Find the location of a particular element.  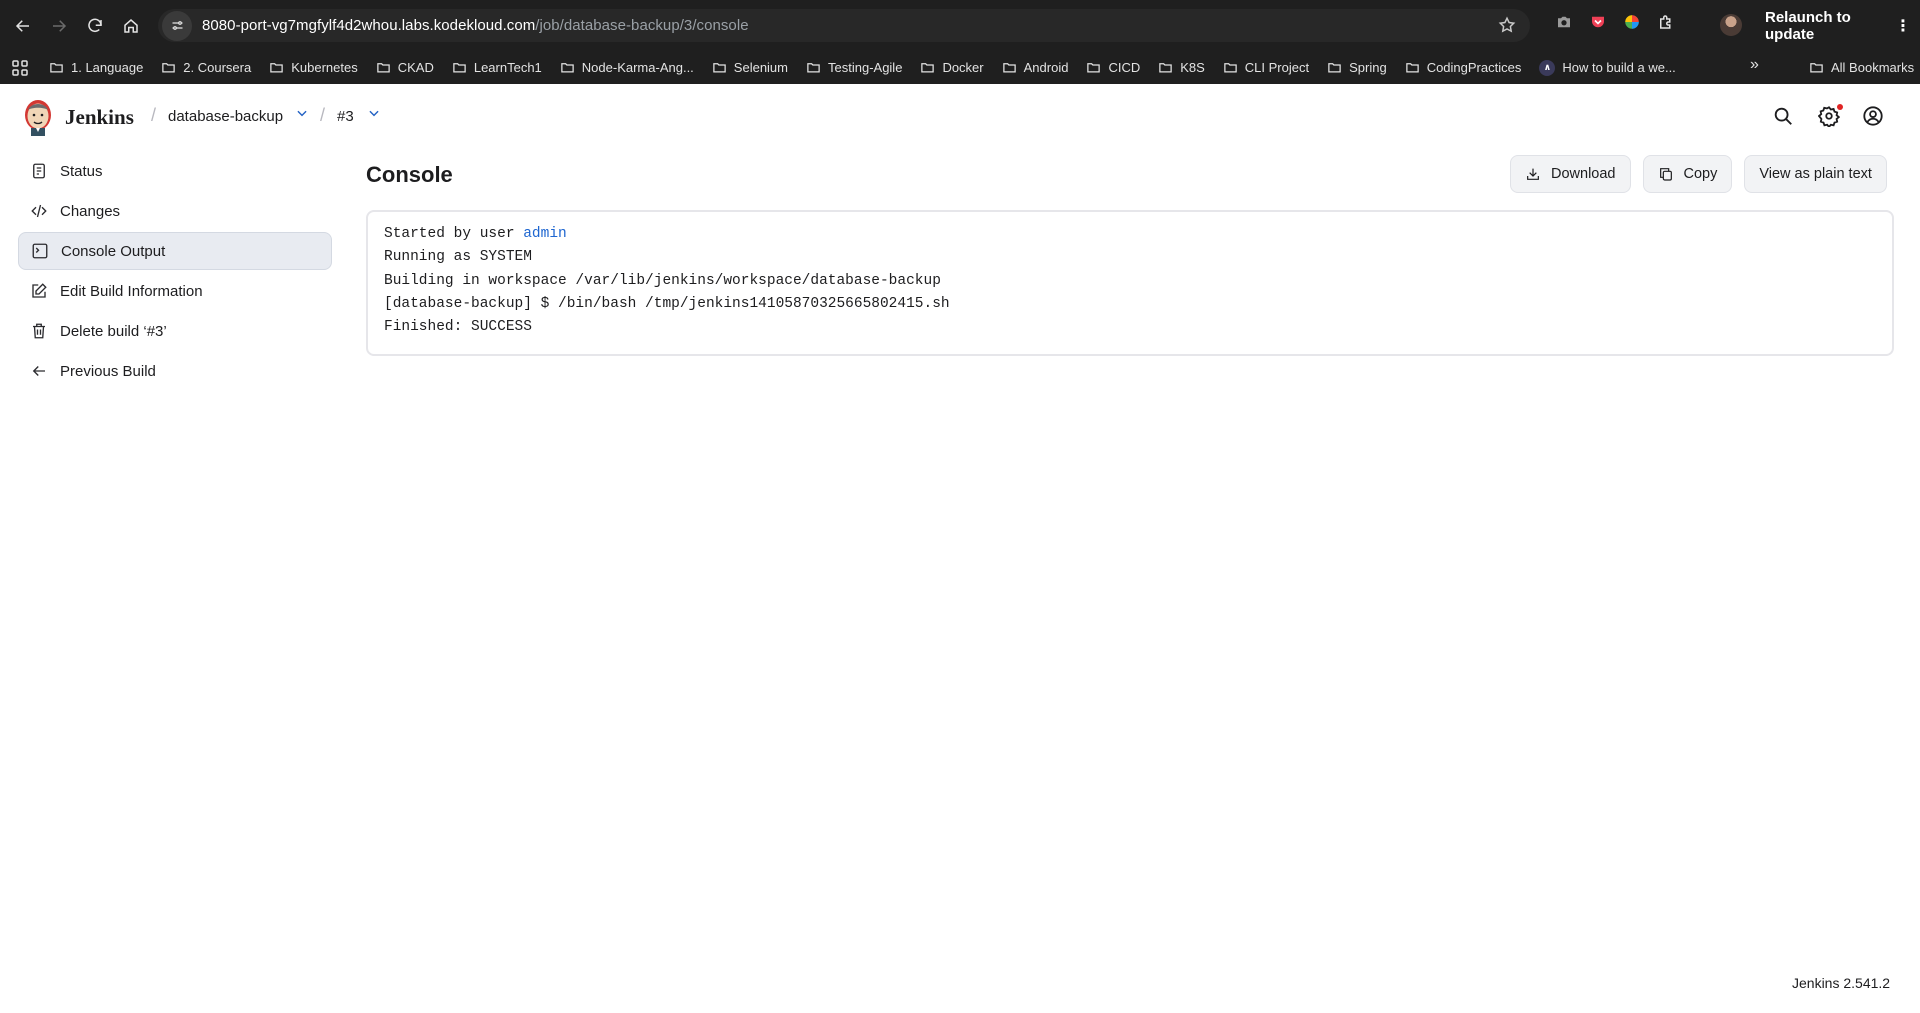

status-icon is located at coordinates (39, 171).